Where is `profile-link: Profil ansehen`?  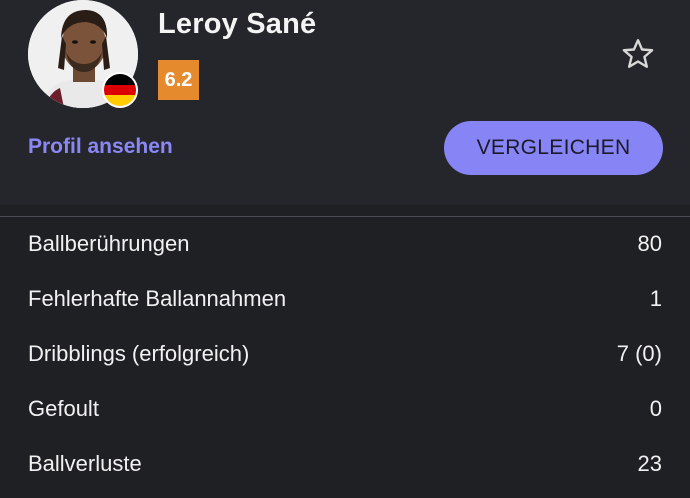 profile-link: Profil ansehen is located at coordinates (100, 147).